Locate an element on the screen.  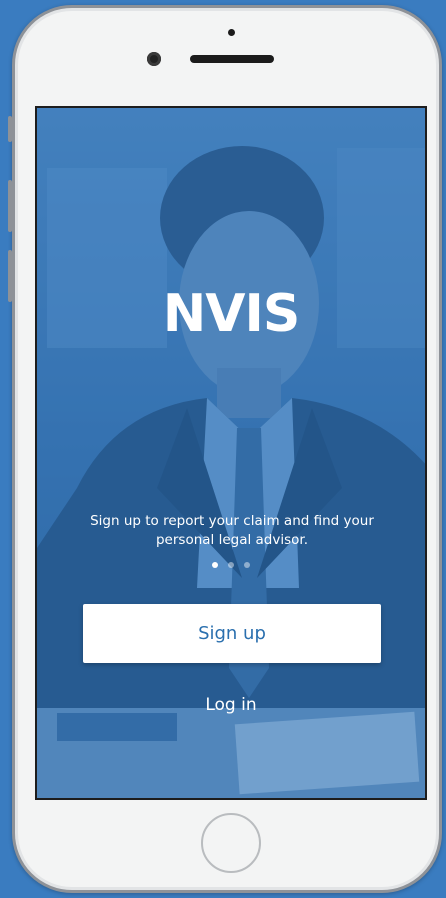
home-button-icon is located at coordinates (231, 843).